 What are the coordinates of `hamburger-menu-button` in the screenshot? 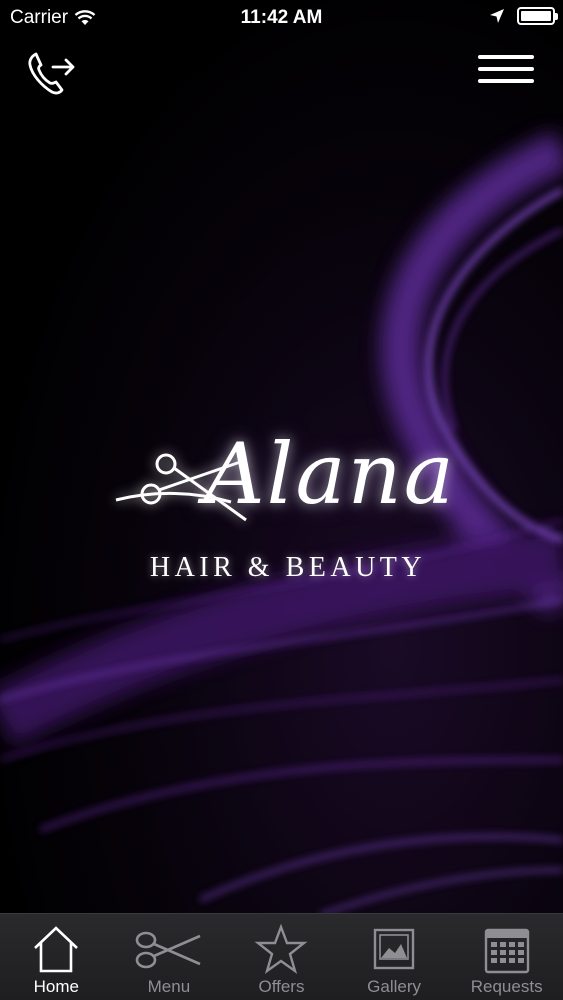 It's located at (506, 73).